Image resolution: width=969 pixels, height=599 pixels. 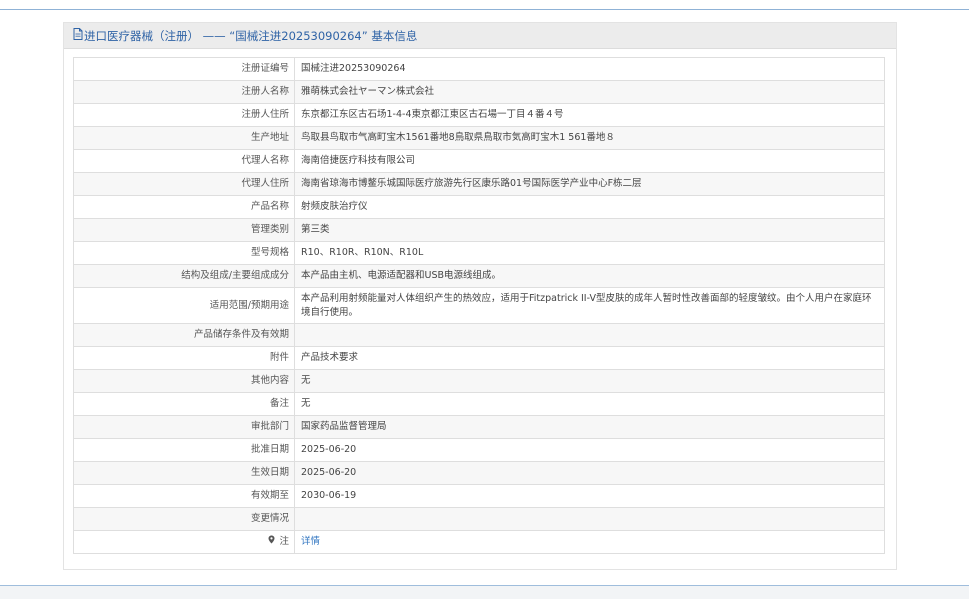 I want to click on row-value: 鸟取县鸟取市气高町宝木1561番地8鳥取県鳥取市気高町宝木1 561番地８, so click(x=589, y=138).